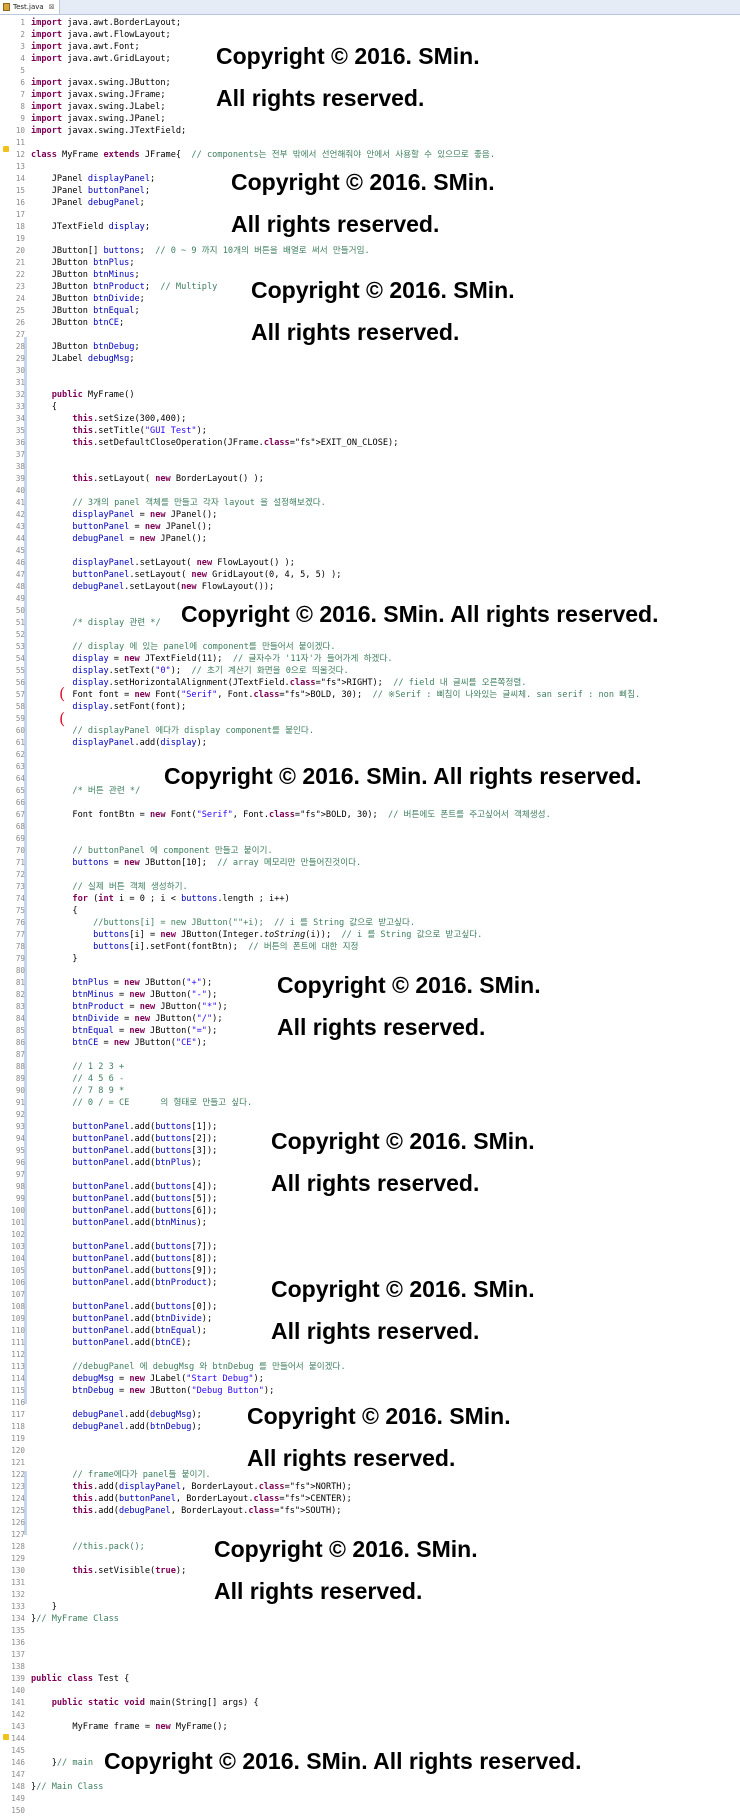  I want to click on code-text: buttonPanel.add(buttons[2]);, so click(124, 1139).